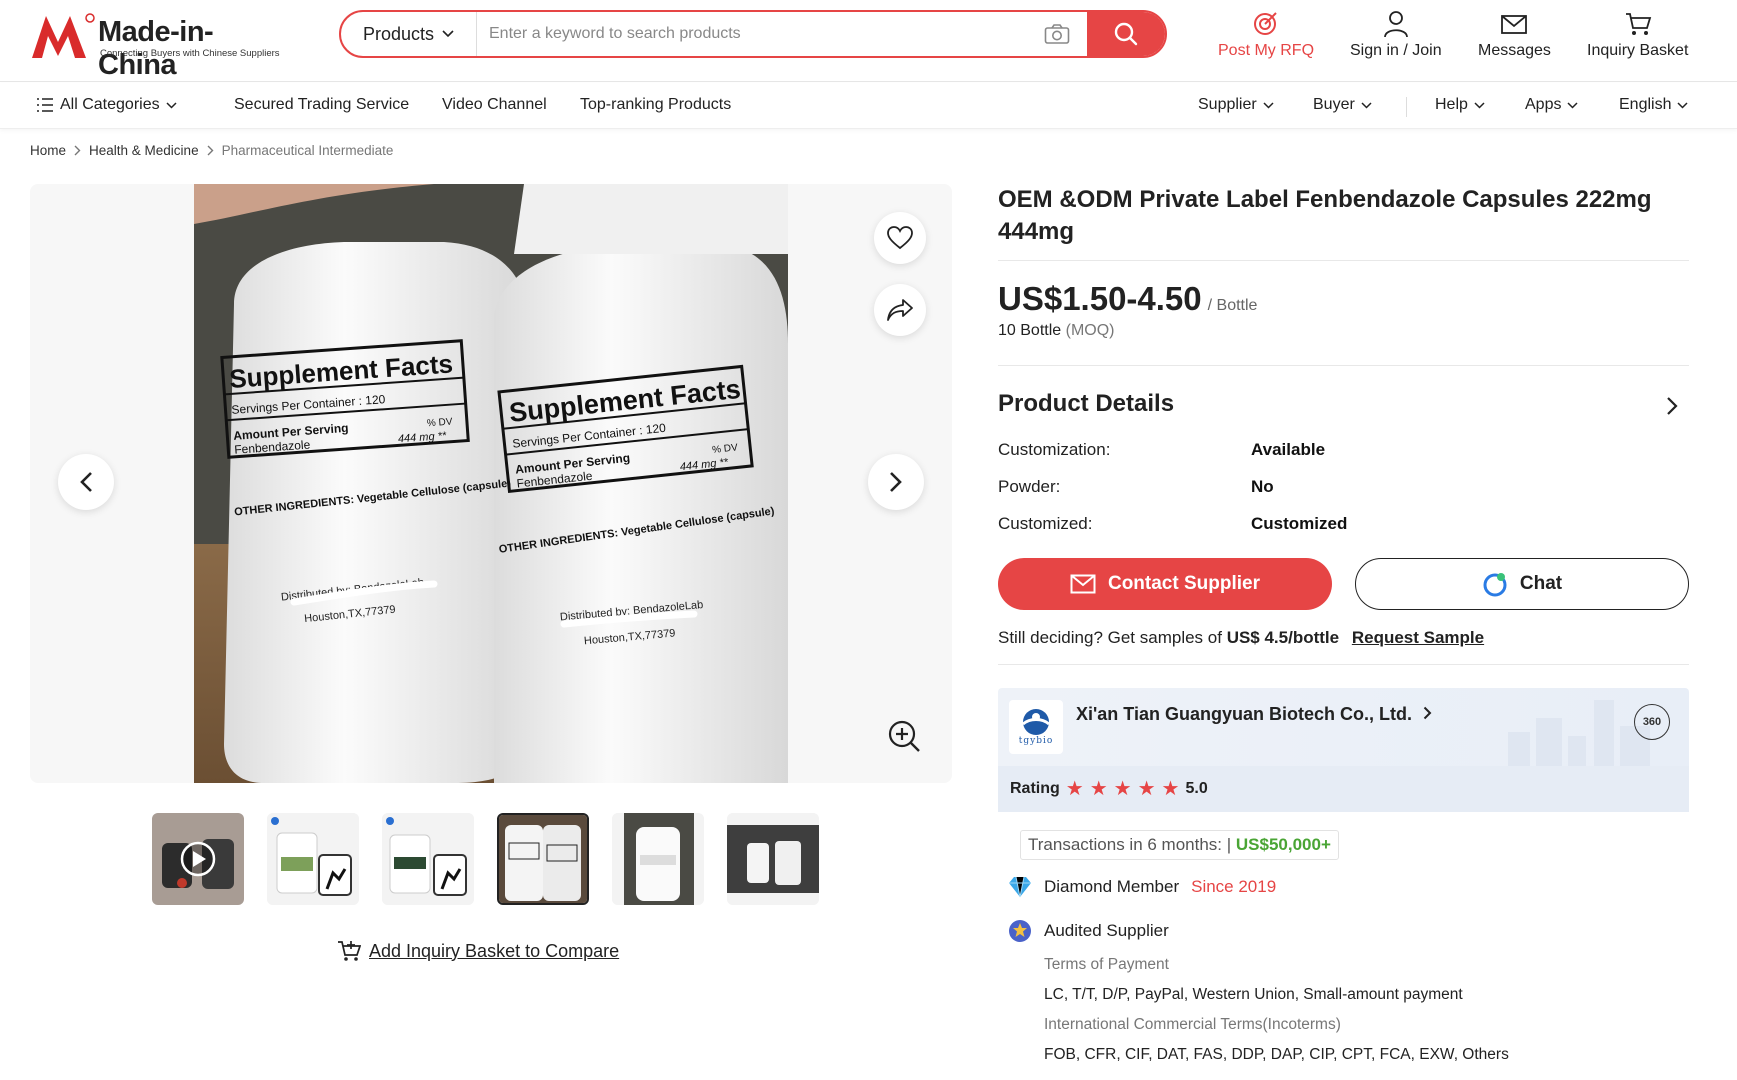  Describe the element at coordinates (1020, 931) in the screenshot. I see `audited-badge-icon` at that location.